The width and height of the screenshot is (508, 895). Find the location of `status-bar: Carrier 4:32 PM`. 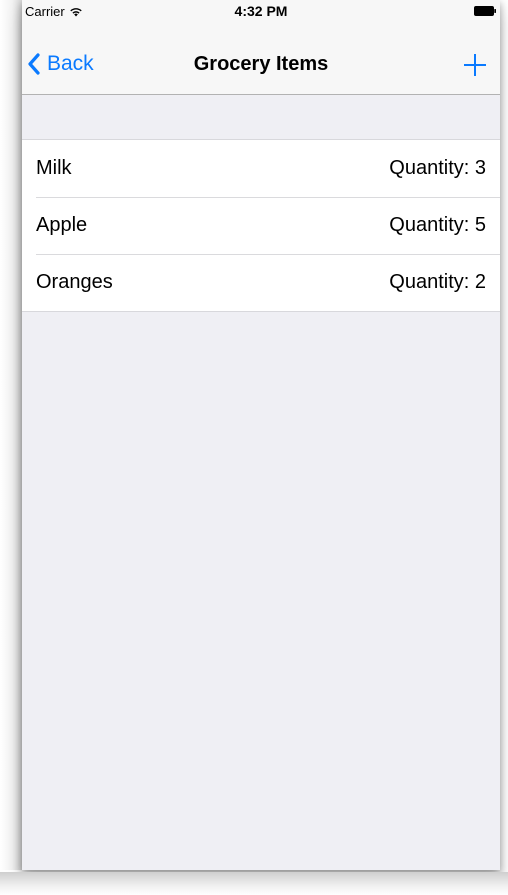

status-bar: Carrier 4:32 PM is located at coordinates (261, 19).